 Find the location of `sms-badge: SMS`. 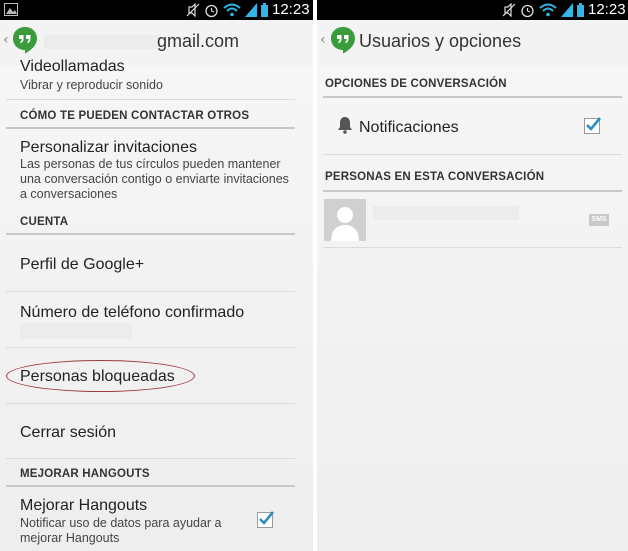

sms-badge: SMS is located at coordinates (599, 220).